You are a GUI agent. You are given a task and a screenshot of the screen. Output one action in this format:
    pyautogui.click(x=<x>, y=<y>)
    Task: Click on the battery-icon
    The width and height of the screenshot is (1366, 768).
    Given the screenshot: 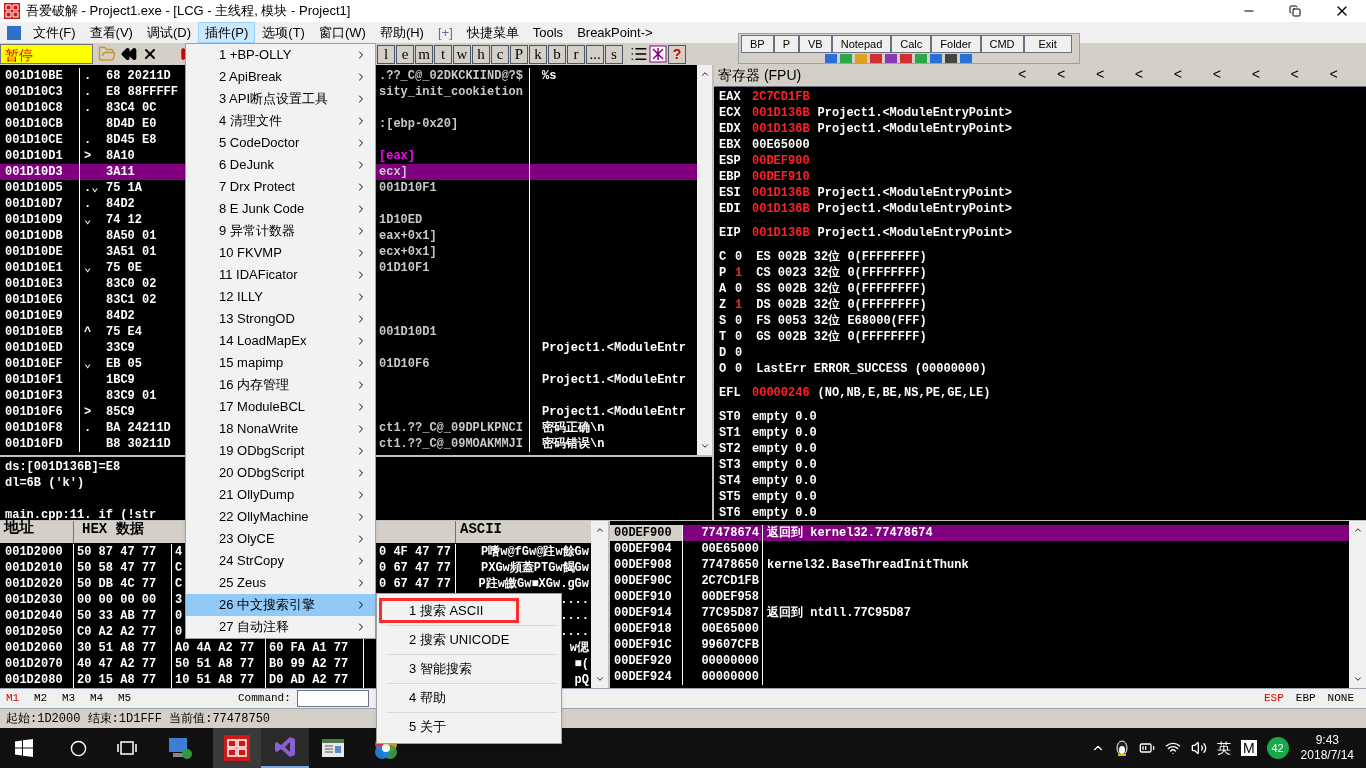 What is the action you would take?
    pyautogui.click(x=1146, y=748)
    